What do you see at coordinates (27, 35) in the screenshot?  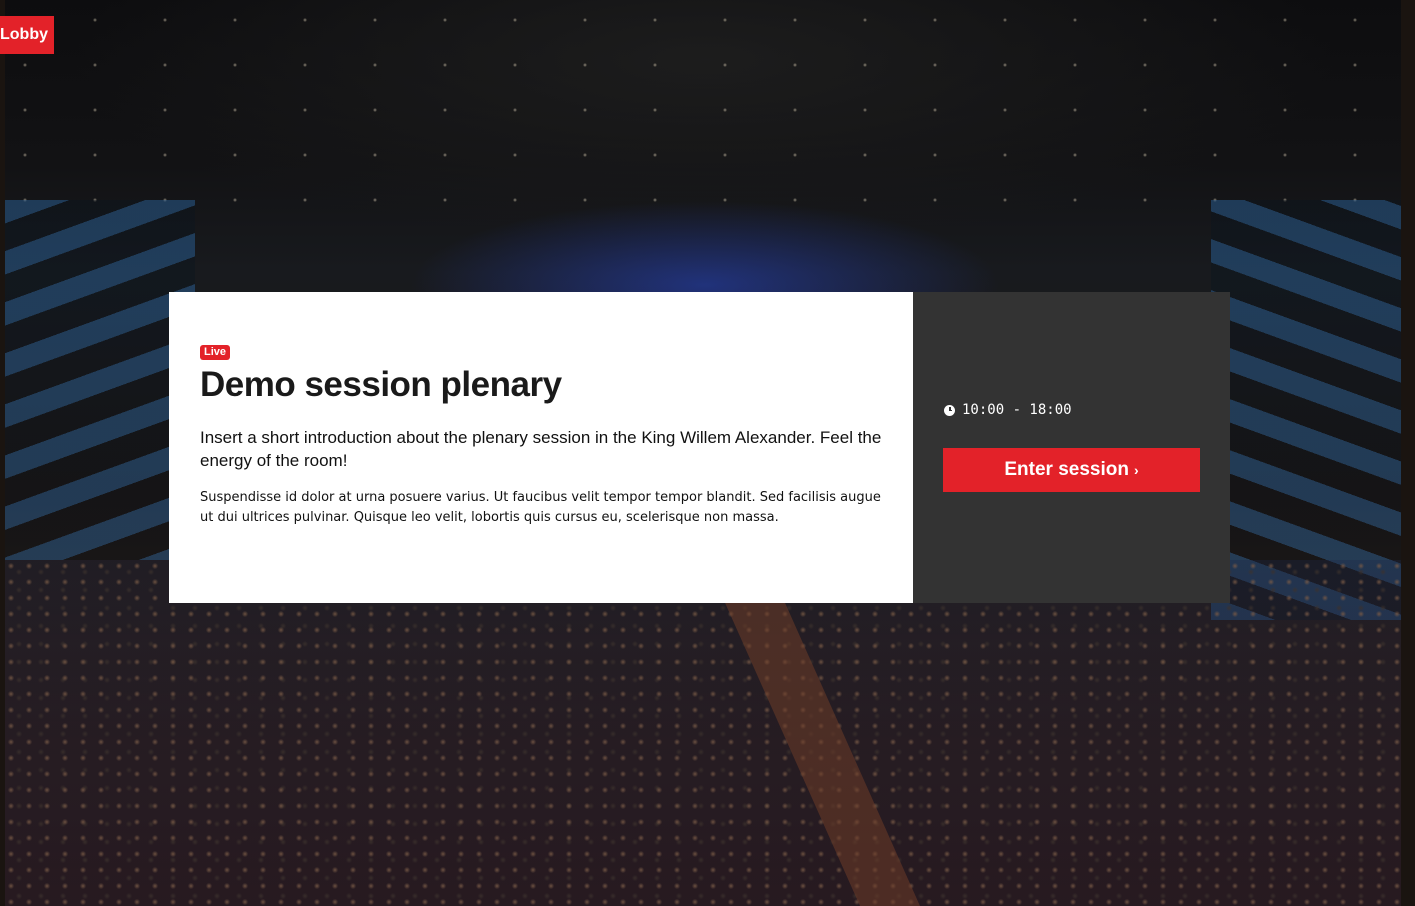 I see `lobby-link: Lobby` at bounding box center [27, 35].